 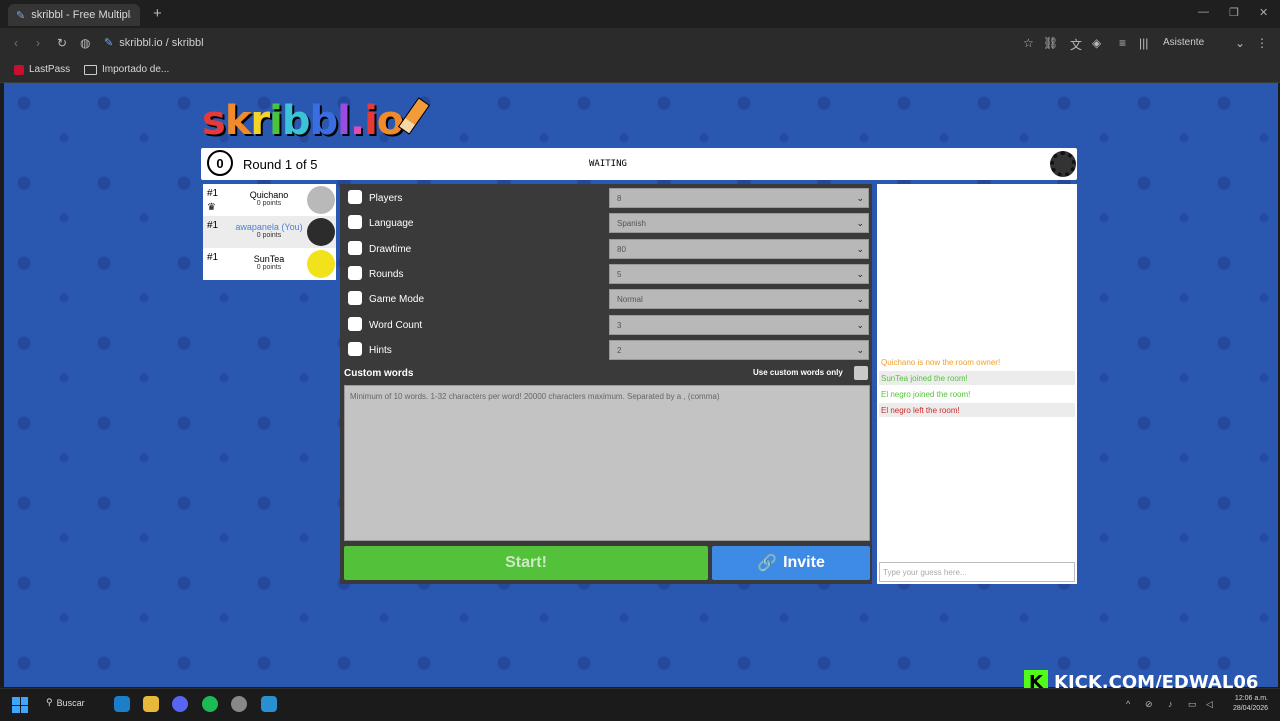 What do you see at coordinates (1076, 44) in the screenshot?
I see `translate-icon: 文` at bounding box center [1076, 44].